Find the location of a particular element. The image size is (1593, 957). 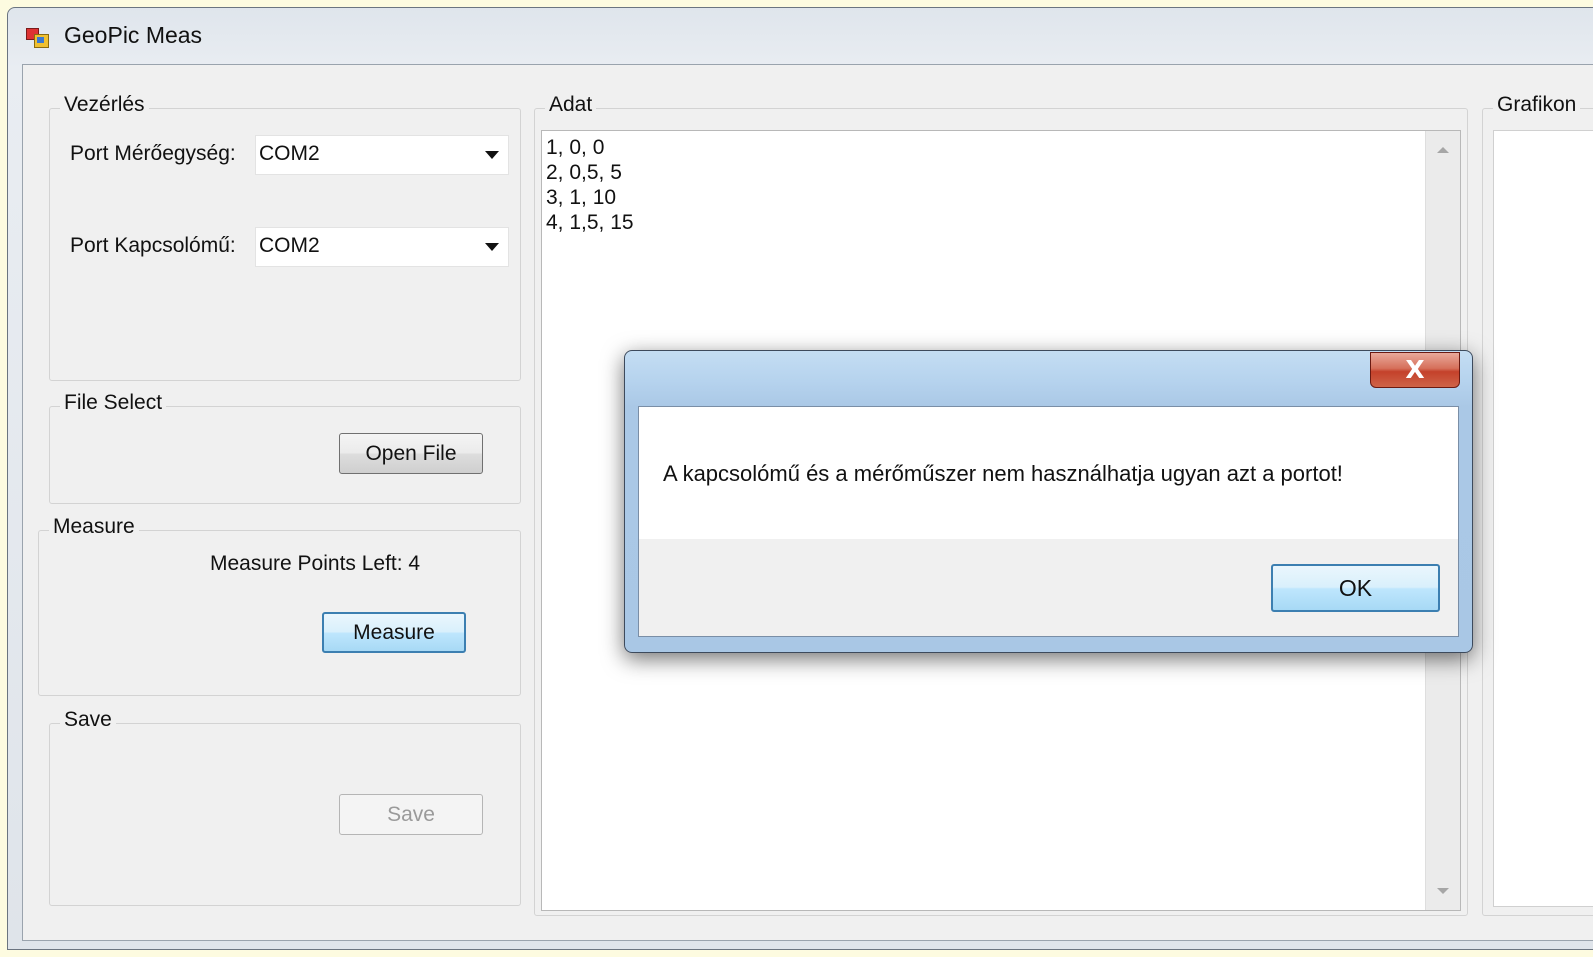

data-lines: 1, 0, 0 2, 0,5, 5 3, 1, 10 4, 1,5, 15 is located at coordinates (590, 185).